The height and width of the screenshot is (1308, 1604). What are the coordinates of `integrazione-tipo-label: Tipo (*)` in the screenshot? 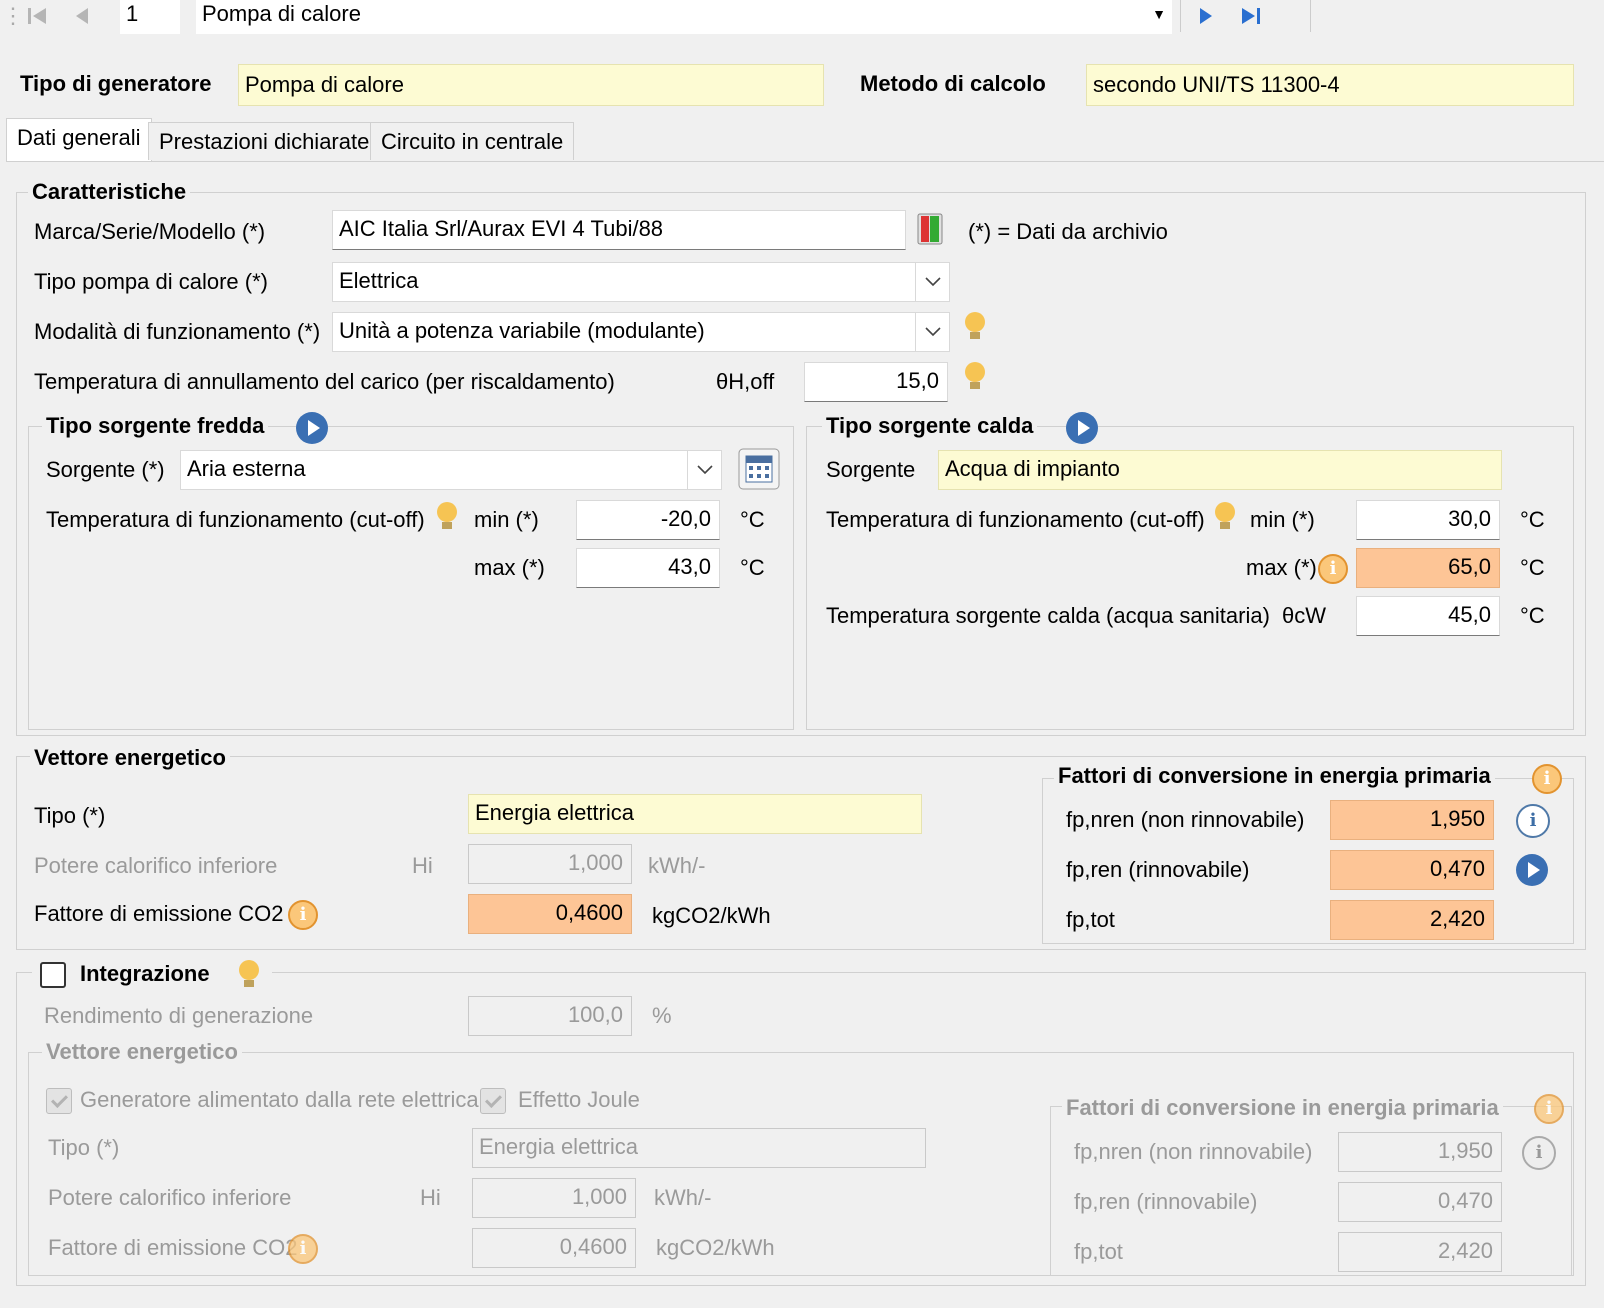 It's located at (84, 1147).